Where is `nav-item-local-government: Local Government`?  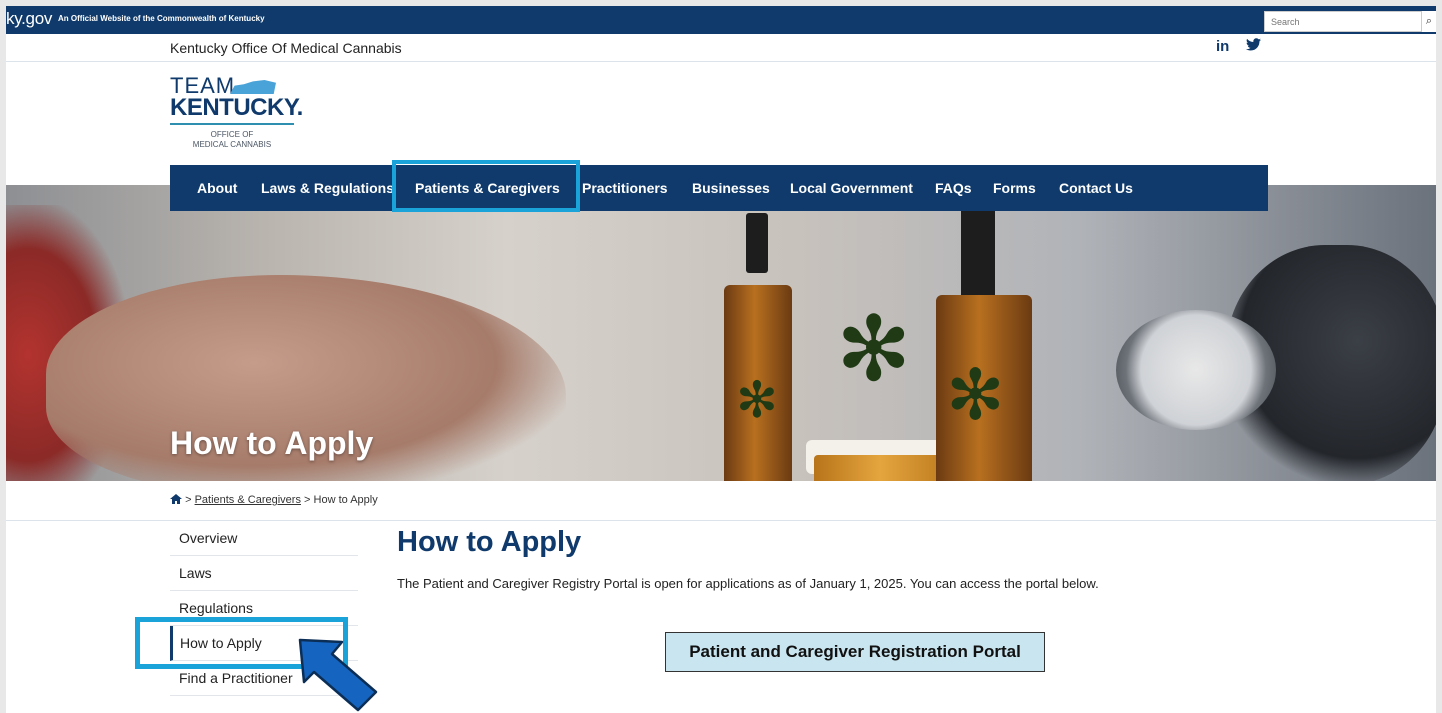
nav-item-local-government: Local Government is located at coordinates (851, 188).